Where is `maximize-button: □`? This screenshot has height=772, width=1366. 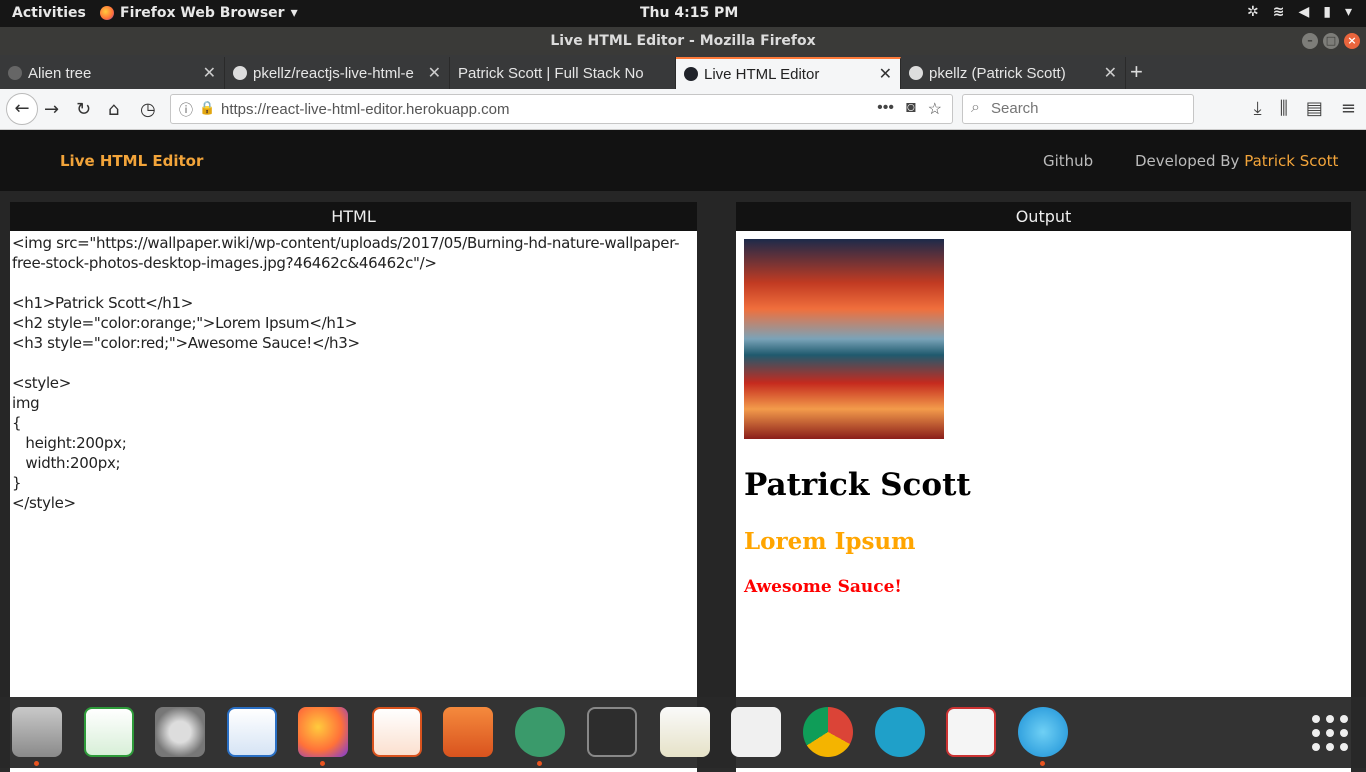 maximize-button: □ is located at coordinates (1331, 41).